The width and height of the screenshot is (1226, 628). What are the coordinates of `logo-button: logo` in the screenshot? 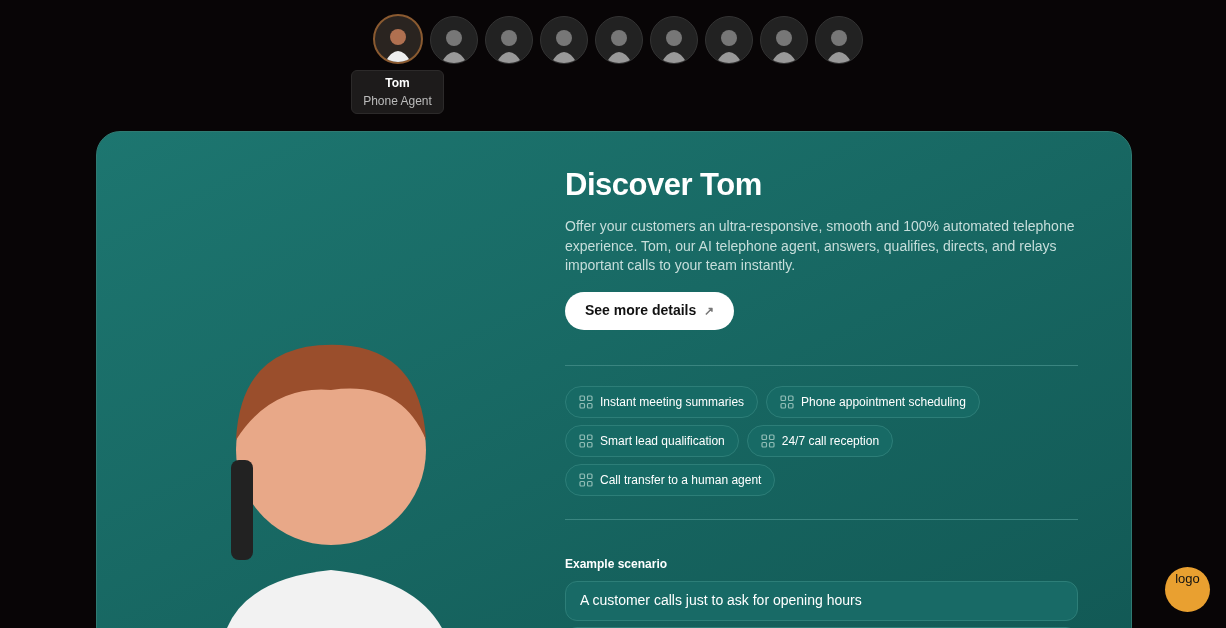 It's located at (1187, 589).